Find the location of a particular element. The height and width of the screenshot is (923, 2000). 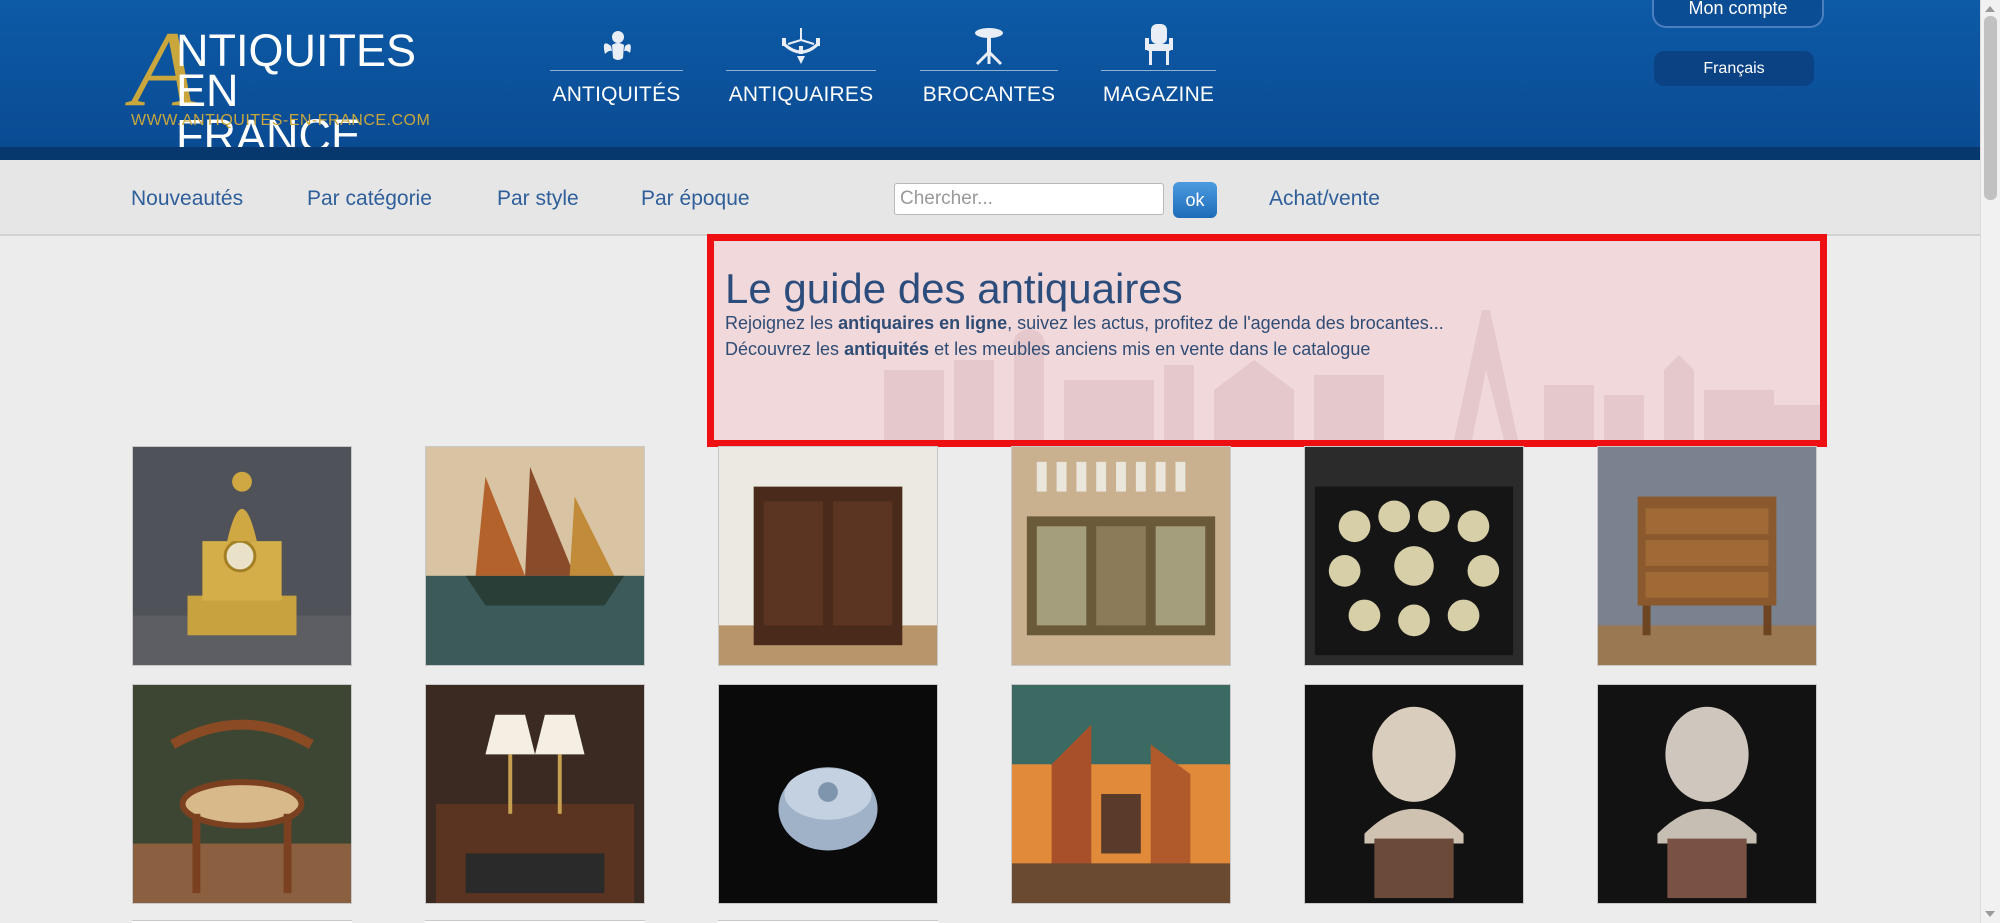

product-thumbnail-porcelain-tea-set is located at coordinates (1414, 556).